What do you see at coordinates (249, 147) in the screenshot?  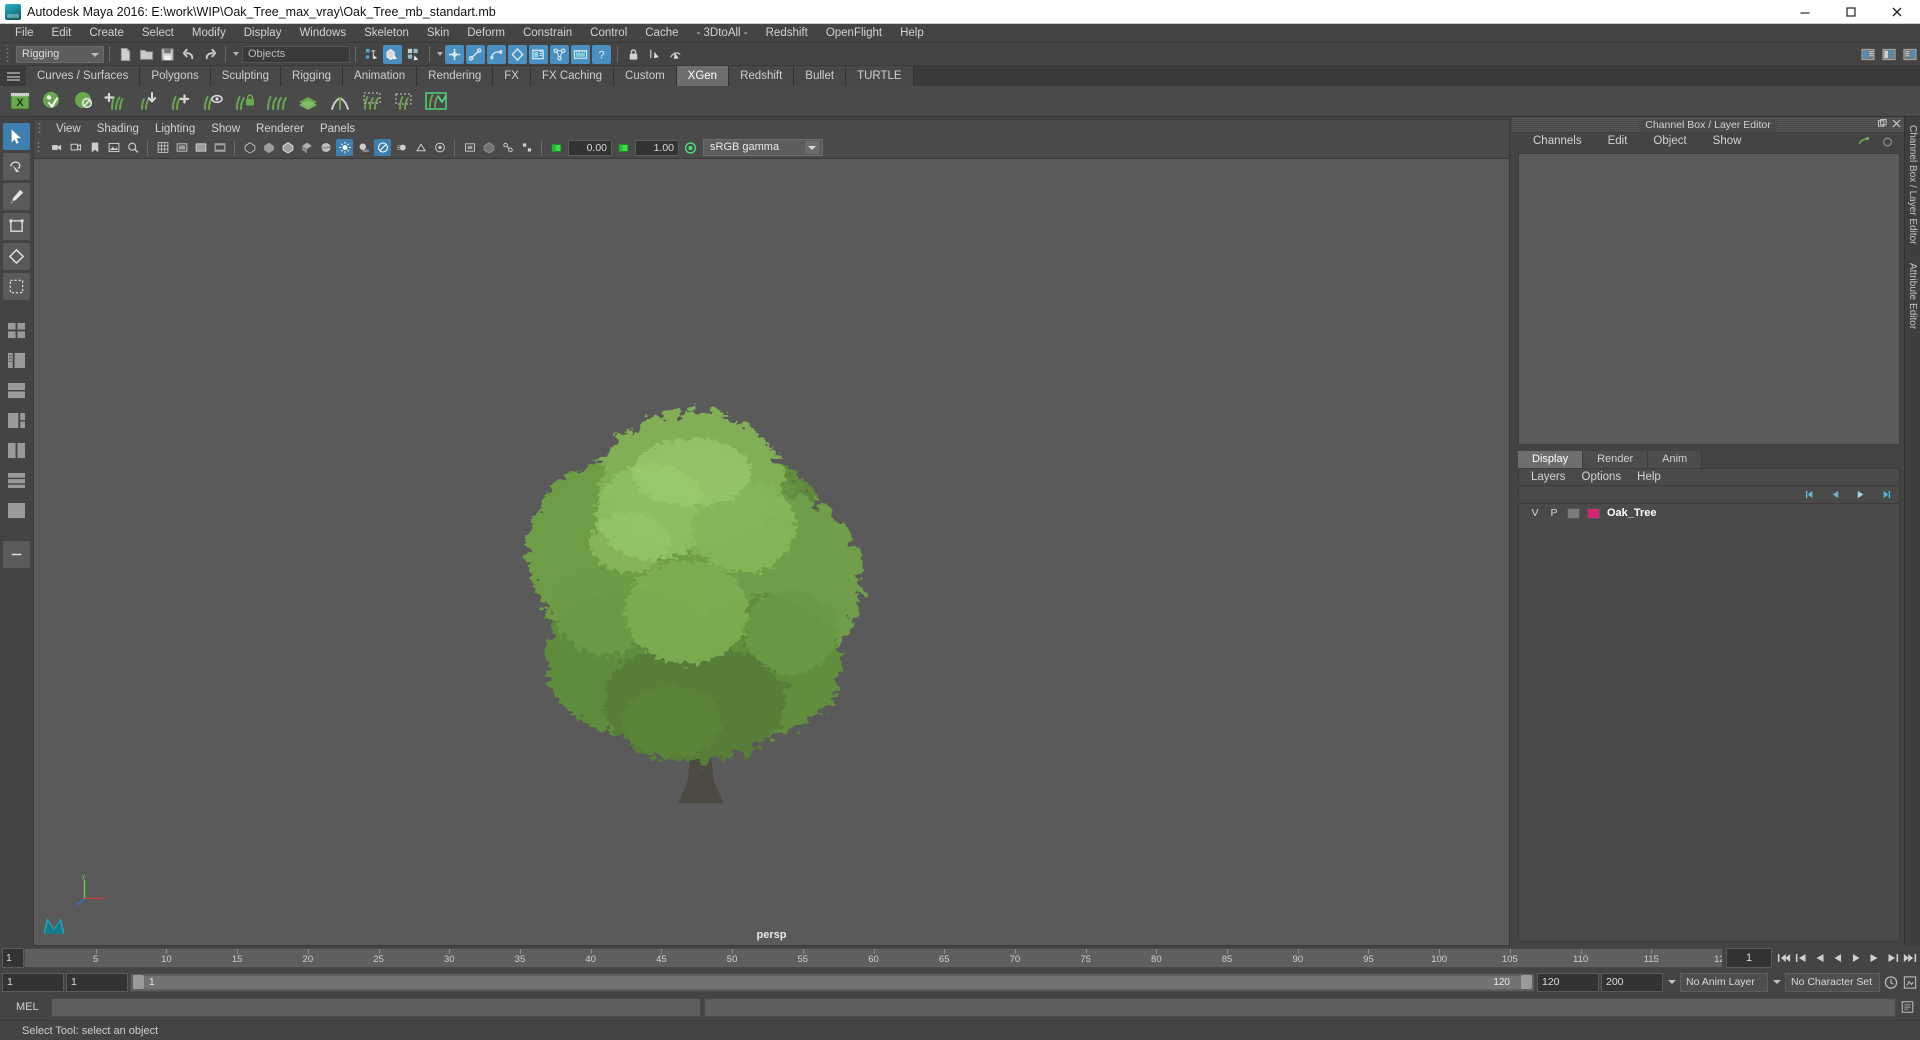 I see `wireframe-shading-icon` at bounding box center [249, 147].